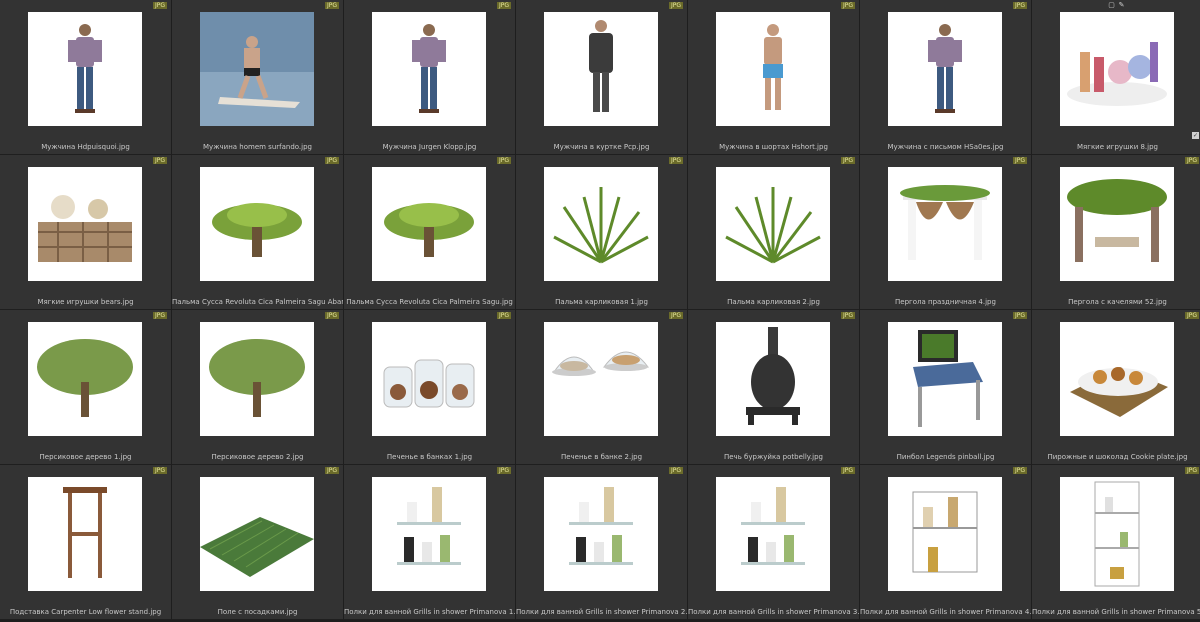  I want to click on checkmark-icon: ✓, so click(1195, 135).